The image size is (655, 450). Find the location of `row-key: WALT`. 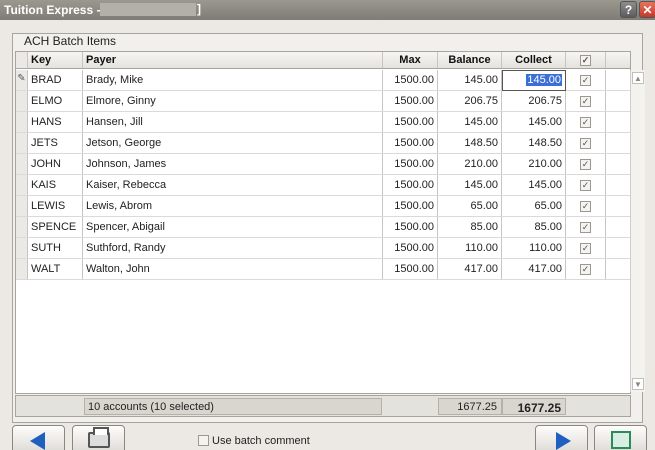

row-key: WALT is located at coordinates (55, 269).